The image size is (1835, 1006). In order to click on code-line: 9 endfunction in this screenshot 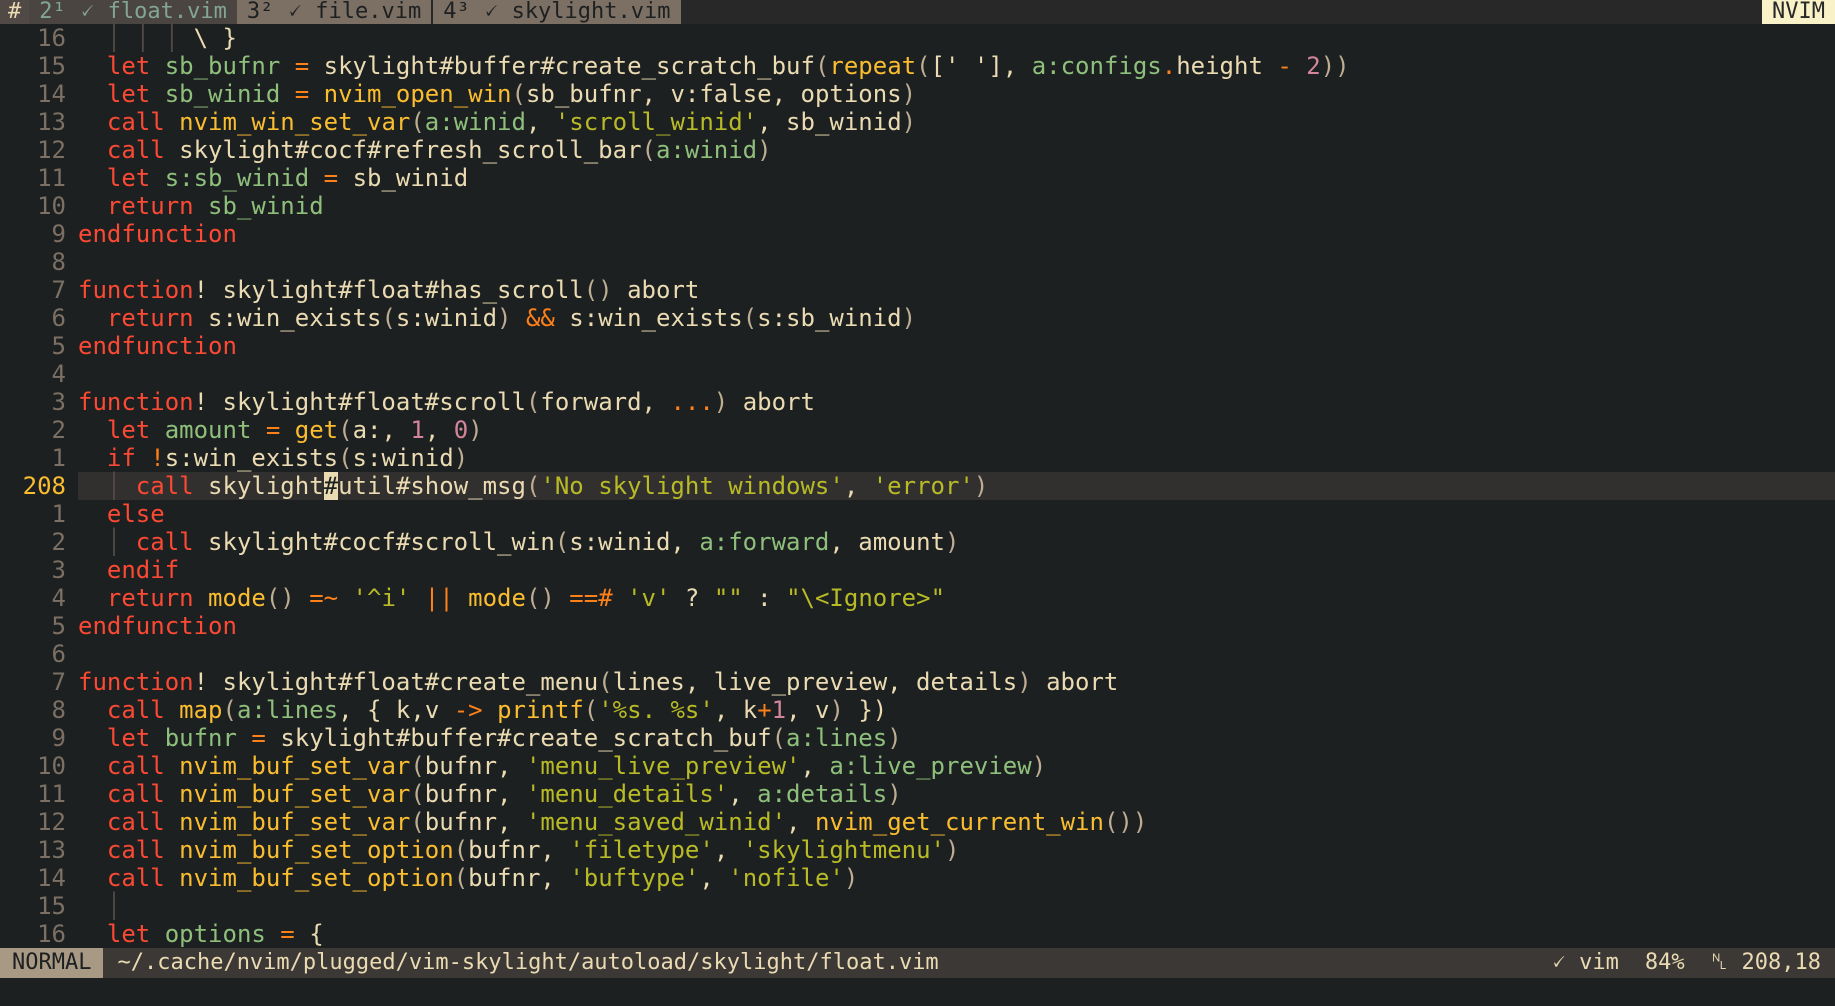, I will do `click(917, 234)`.